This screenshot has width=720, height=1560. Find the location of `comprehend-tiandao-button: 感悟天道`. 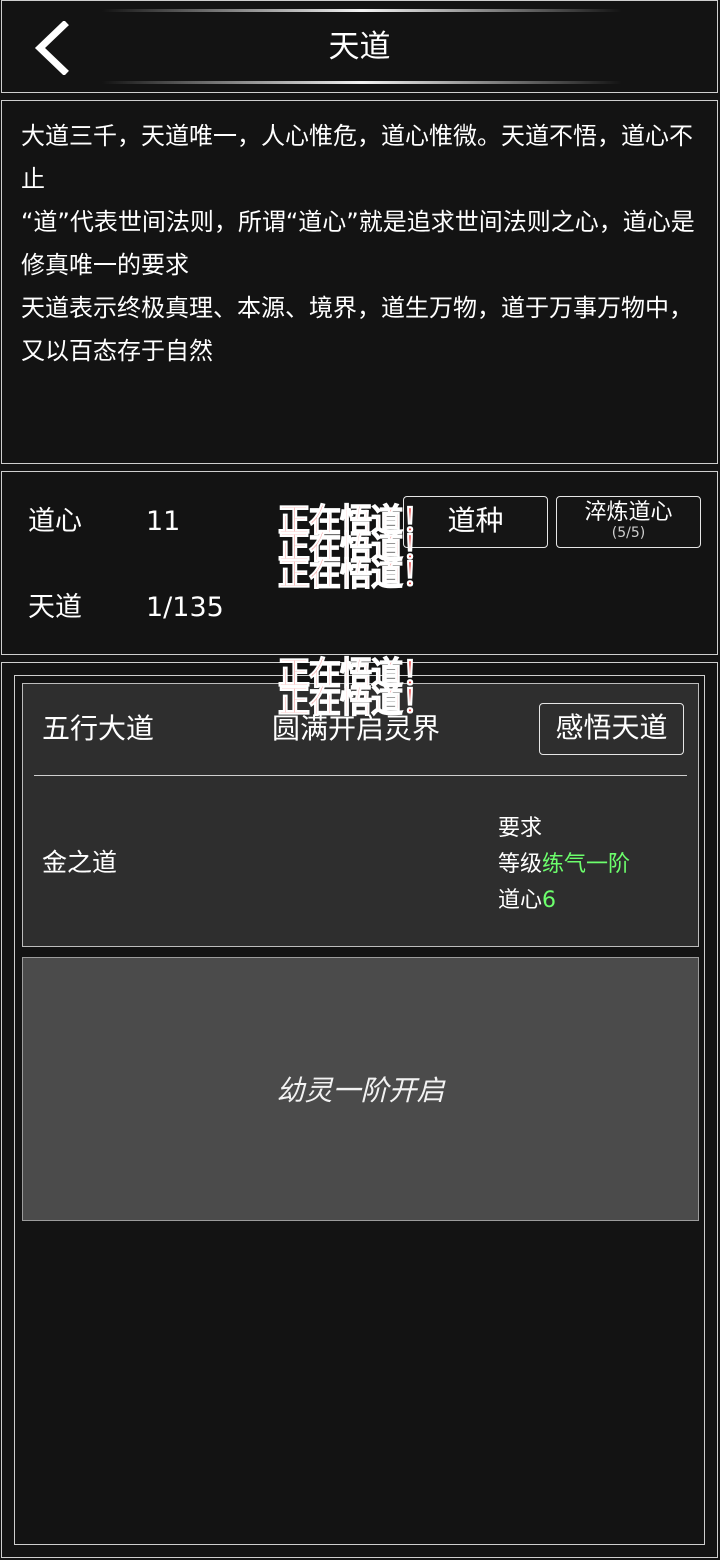

comprehend-tiandao-button: 感悟天道 is located at coordinates (611, 729).